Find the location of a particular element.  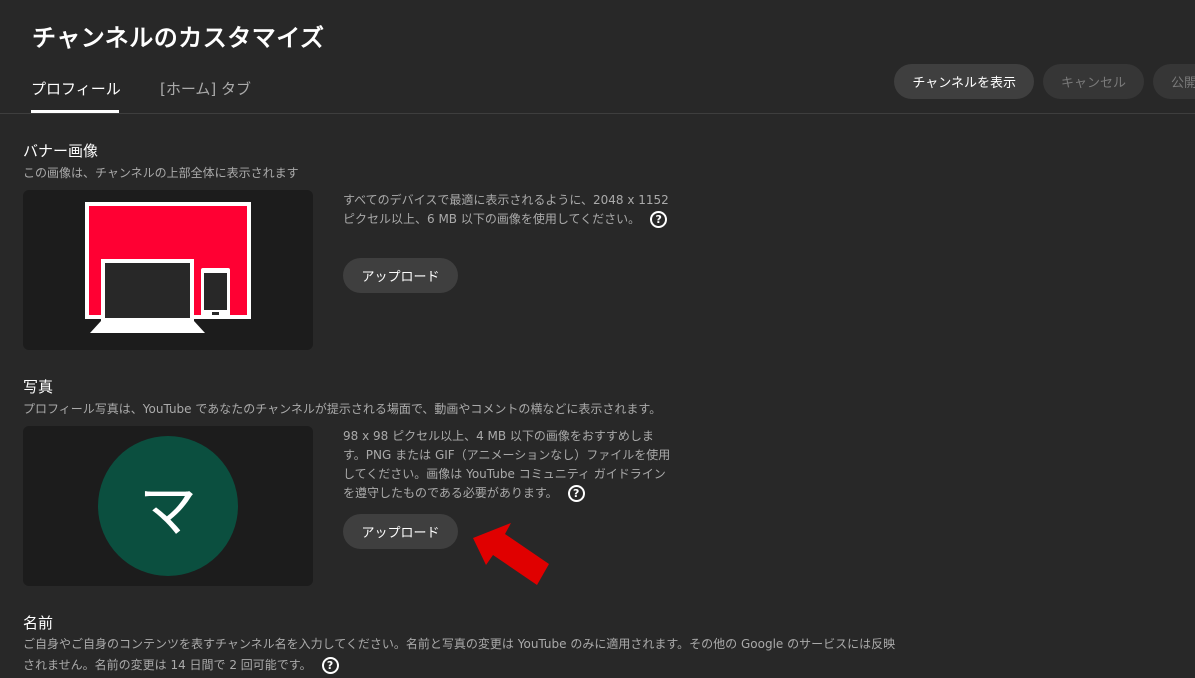

header-actions: チャンネルを表示 キャンセル 公開 is located at coordinates (1044, 81).